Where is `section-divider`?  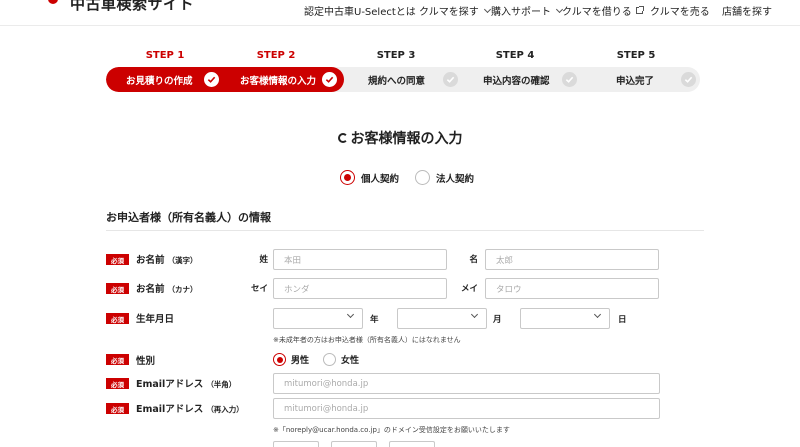
section-divider is located at coordinates (405, 230).